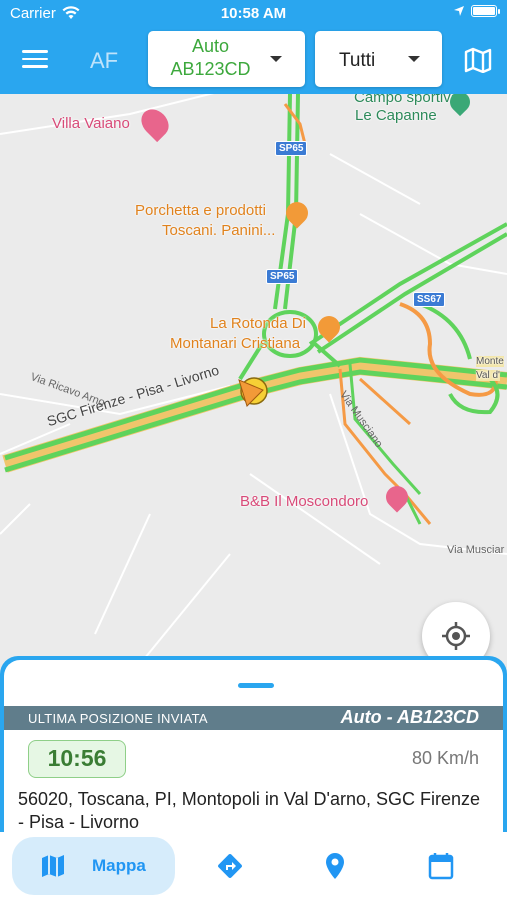 Image resolution: width=507 pixels, height=900 pixels. I want to click on locate-me-button, so click(456, 633).